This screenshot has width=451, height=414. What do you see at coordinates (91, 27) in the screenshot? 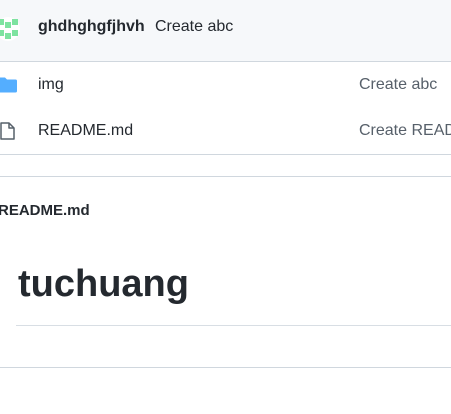
I see `commit-author-link: ghdhghgfjhvh` at bounding box center [91, 27].